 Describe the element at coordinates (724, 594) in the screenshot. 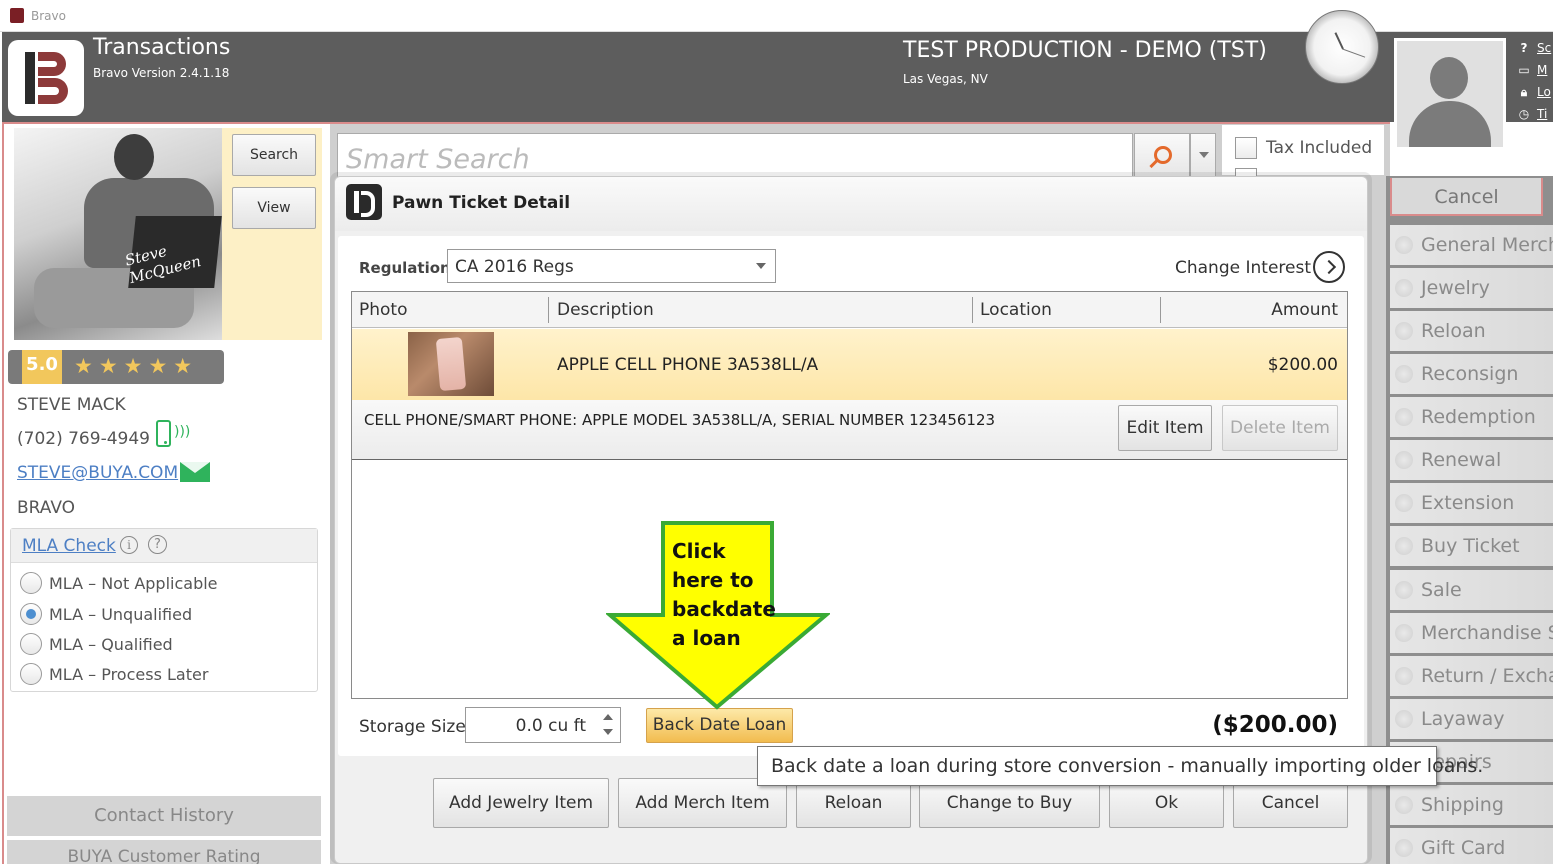

I see `callout-text: Click here to backdate a loan` at that location.